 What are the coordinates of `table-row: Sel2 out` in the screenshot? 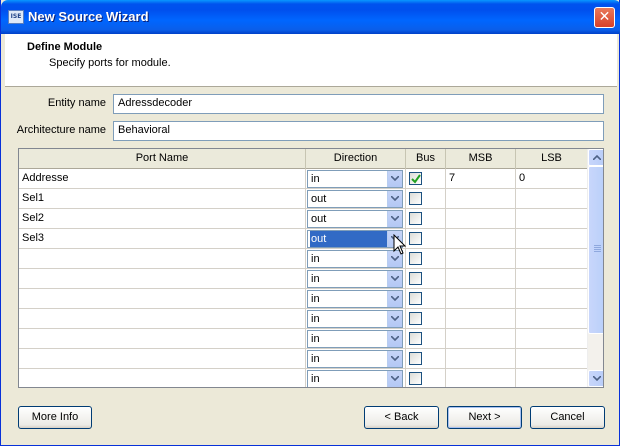 It's located at (303, 219).